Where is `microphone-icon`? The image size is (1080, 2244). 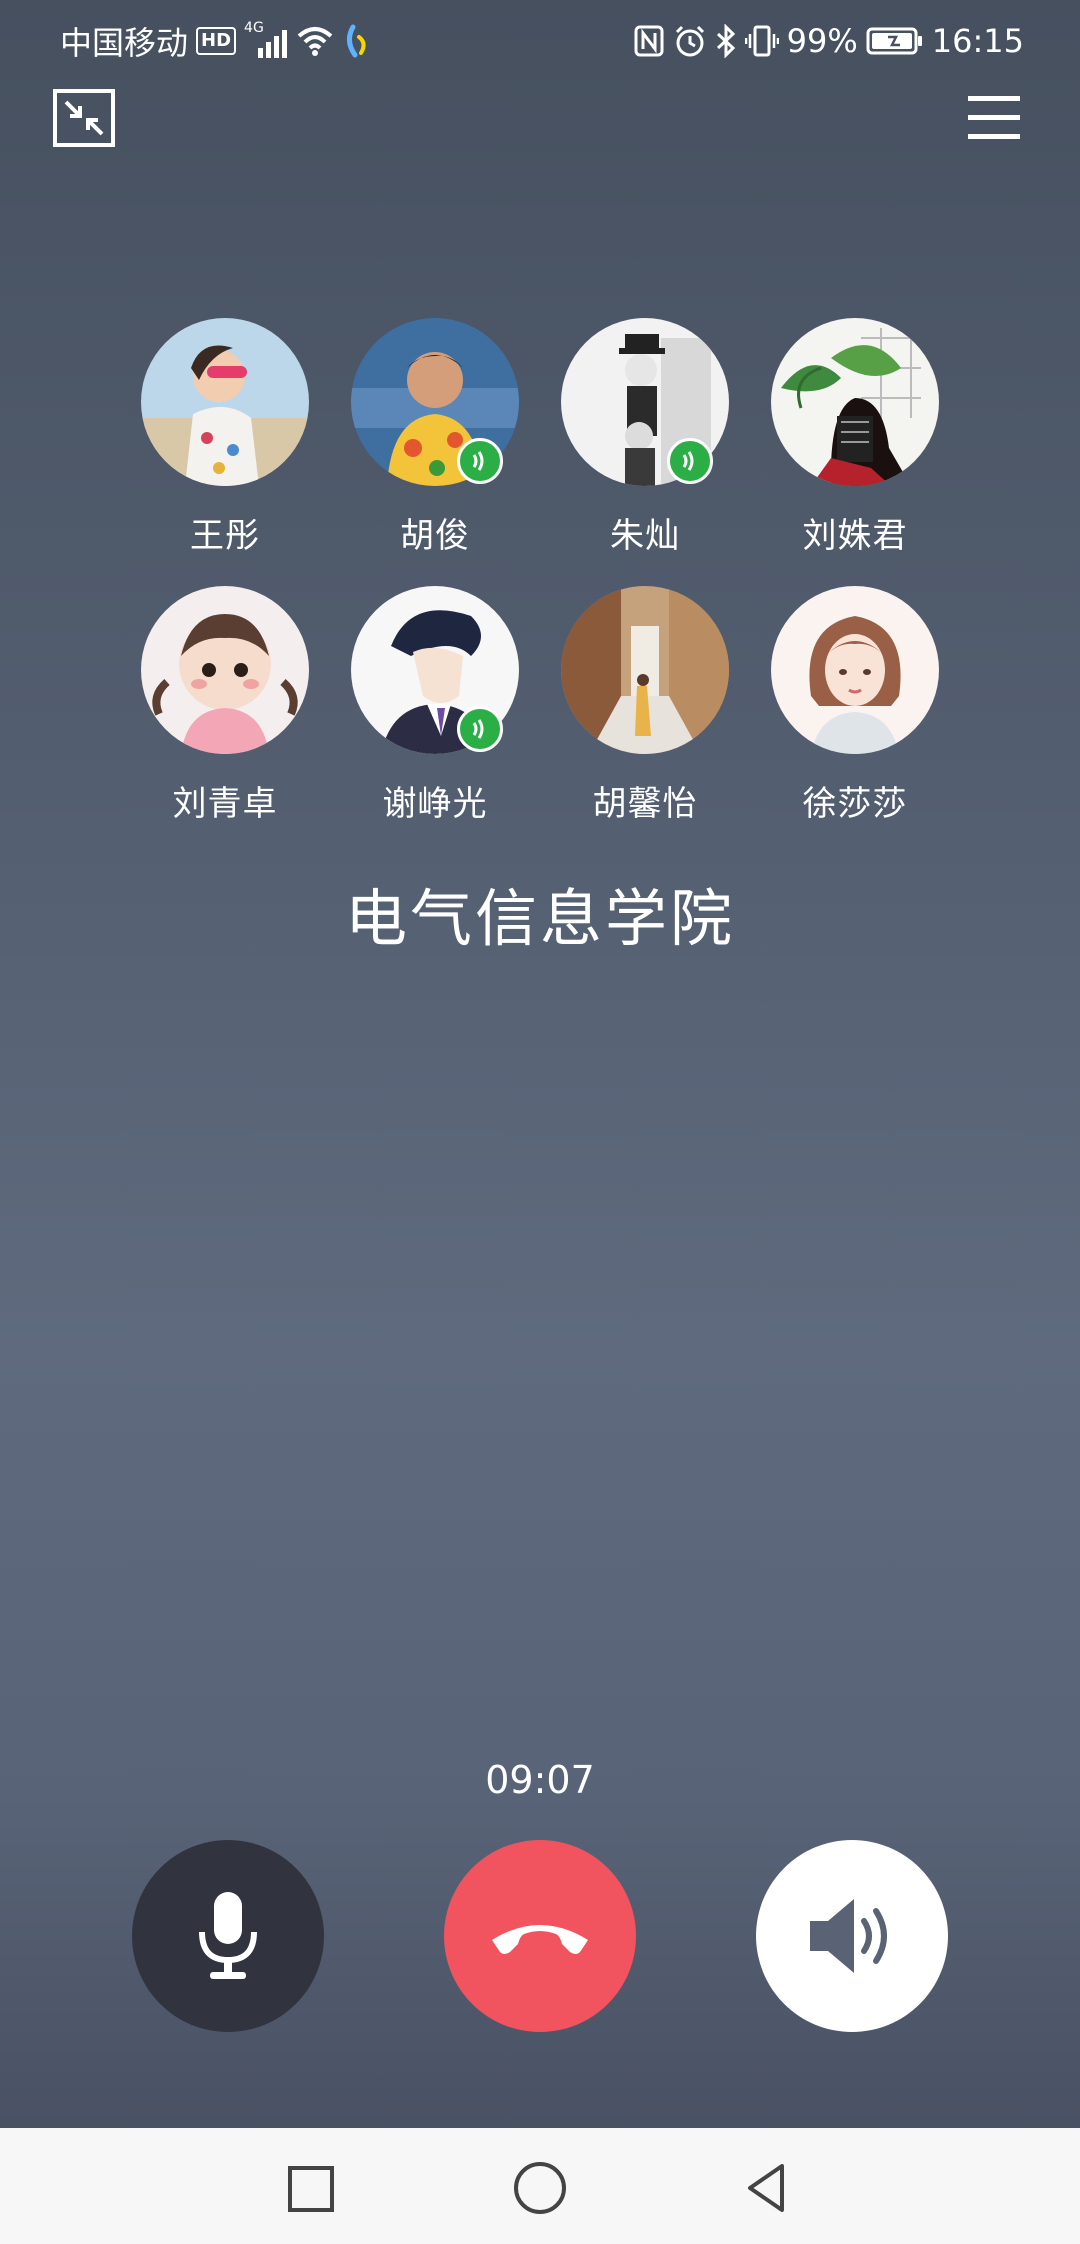
microphone-icon is located at coordinates (228, 1935).